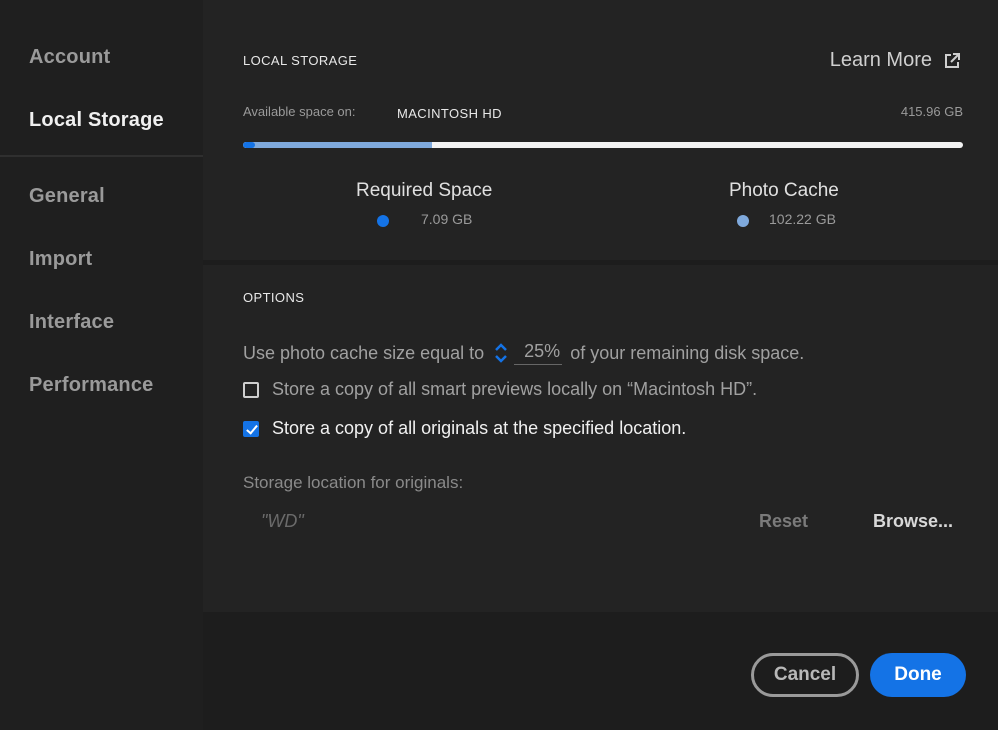 The image size is (998, 730). I want to click on sidebar-item-local-storage: Local Storage, so click(96, 120).